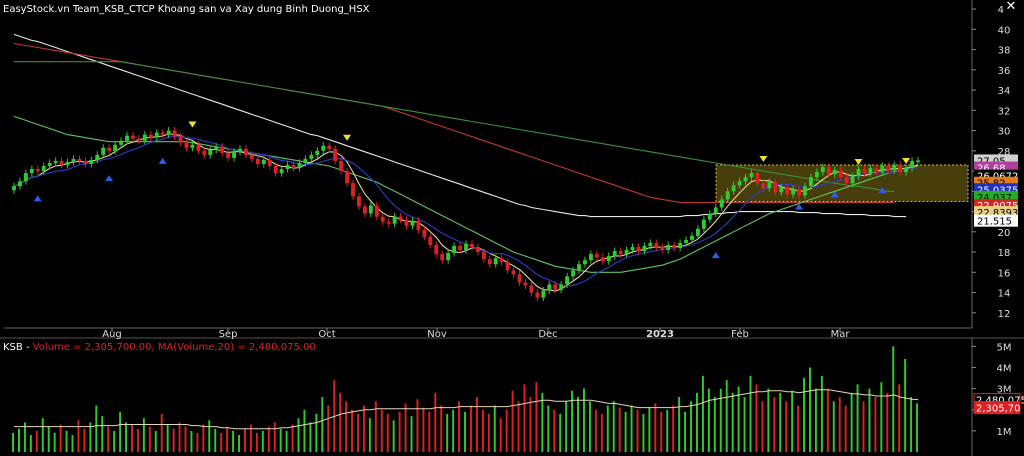 The image size is (1024, 456). What do you see at coordinates (1011, 7) in the screenshot?
I see `close-icon: ✕` at bounding box center [1011, 7].